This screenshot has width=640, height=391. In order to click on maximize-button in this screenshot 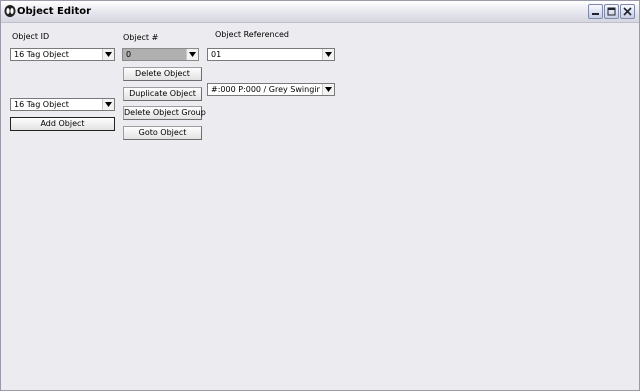, I will do `click(611, 11)`.